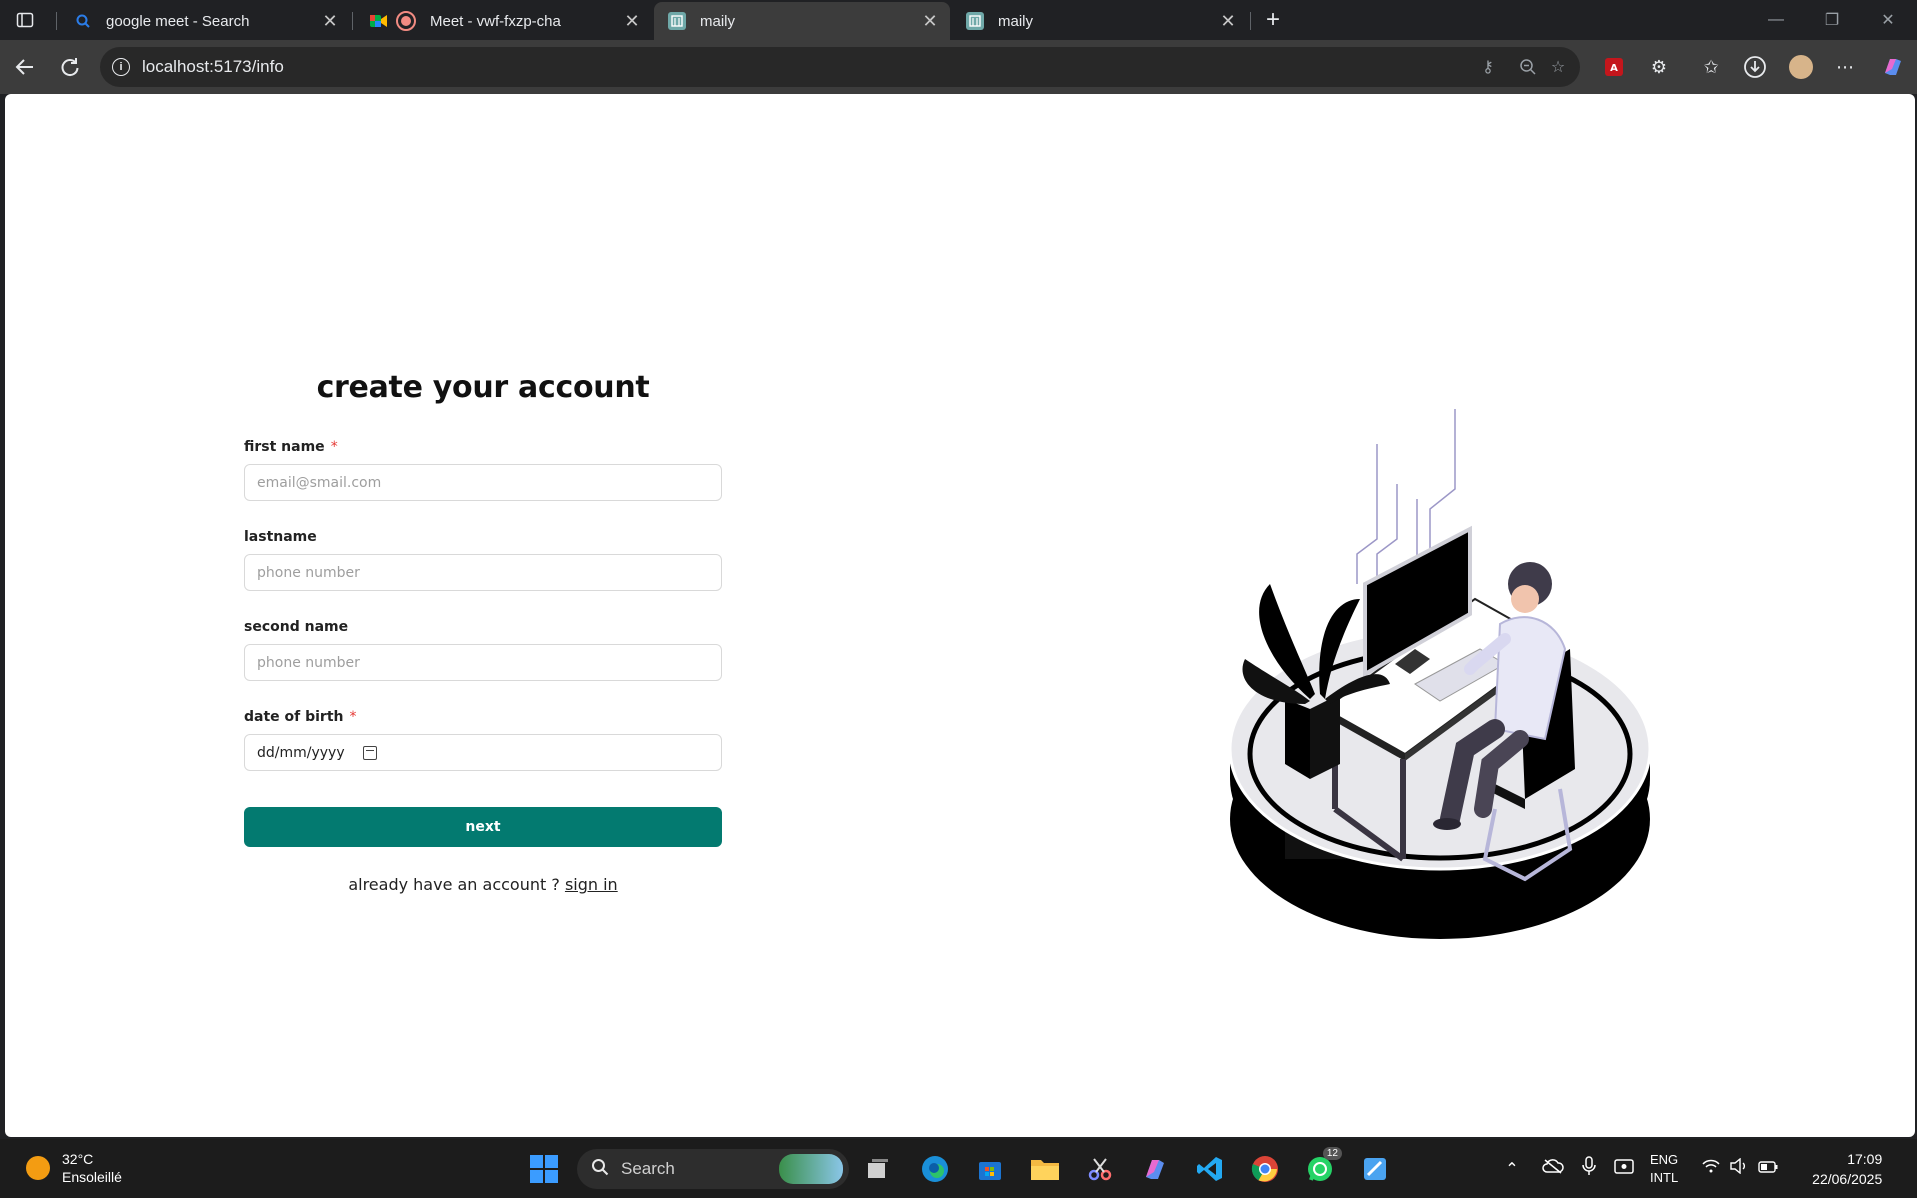 This screenshot has width=1917, height=1198. I want to click on minimize-icon: —, so click(1776, 20).